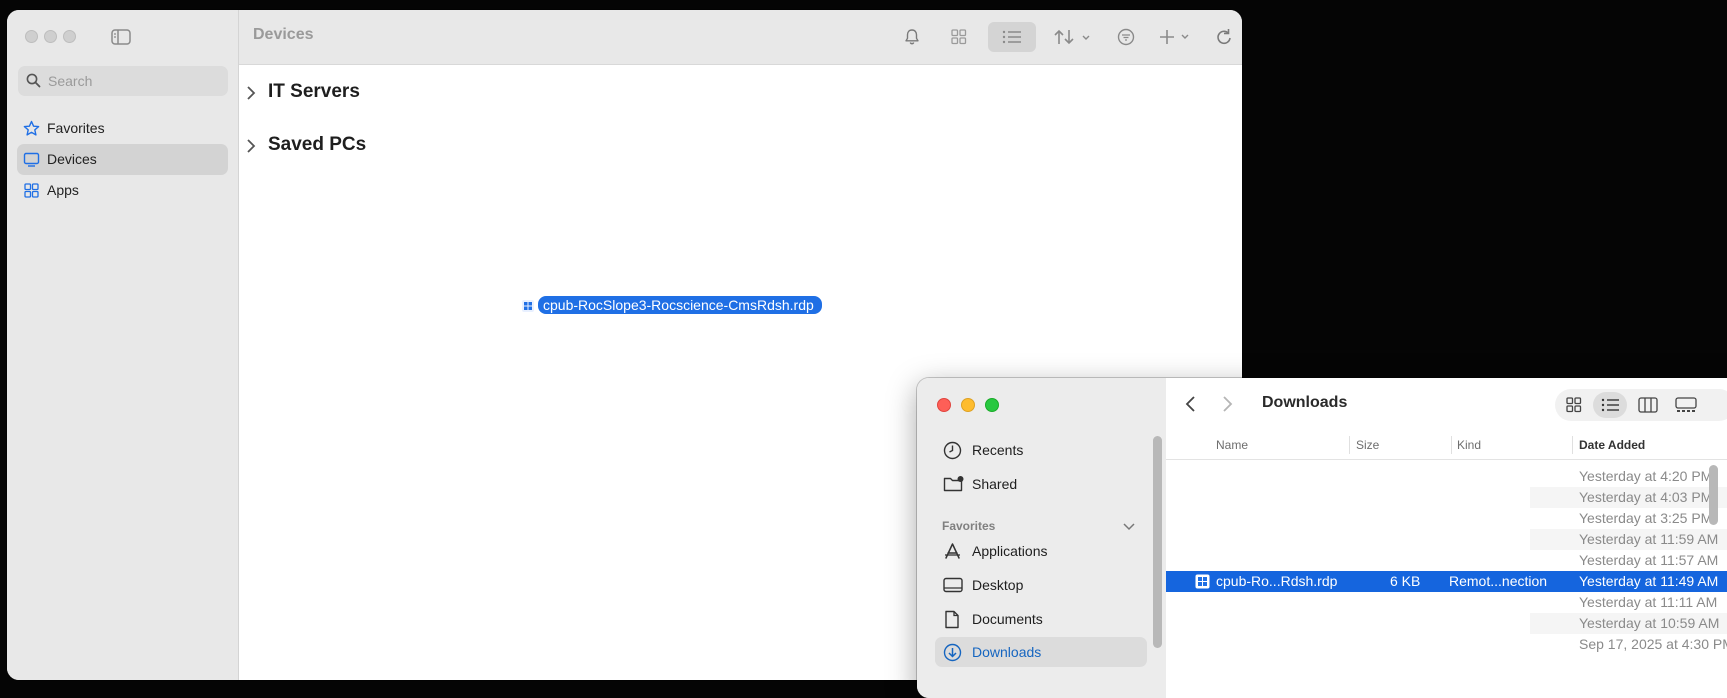 Image resolution: width=1727 pixels, height=698 pixels. What do you see at coordinates (1007, 652) in the screenshot?
I see `finder-sidebar-label: Downloads` at bounding box center [1007, 652].